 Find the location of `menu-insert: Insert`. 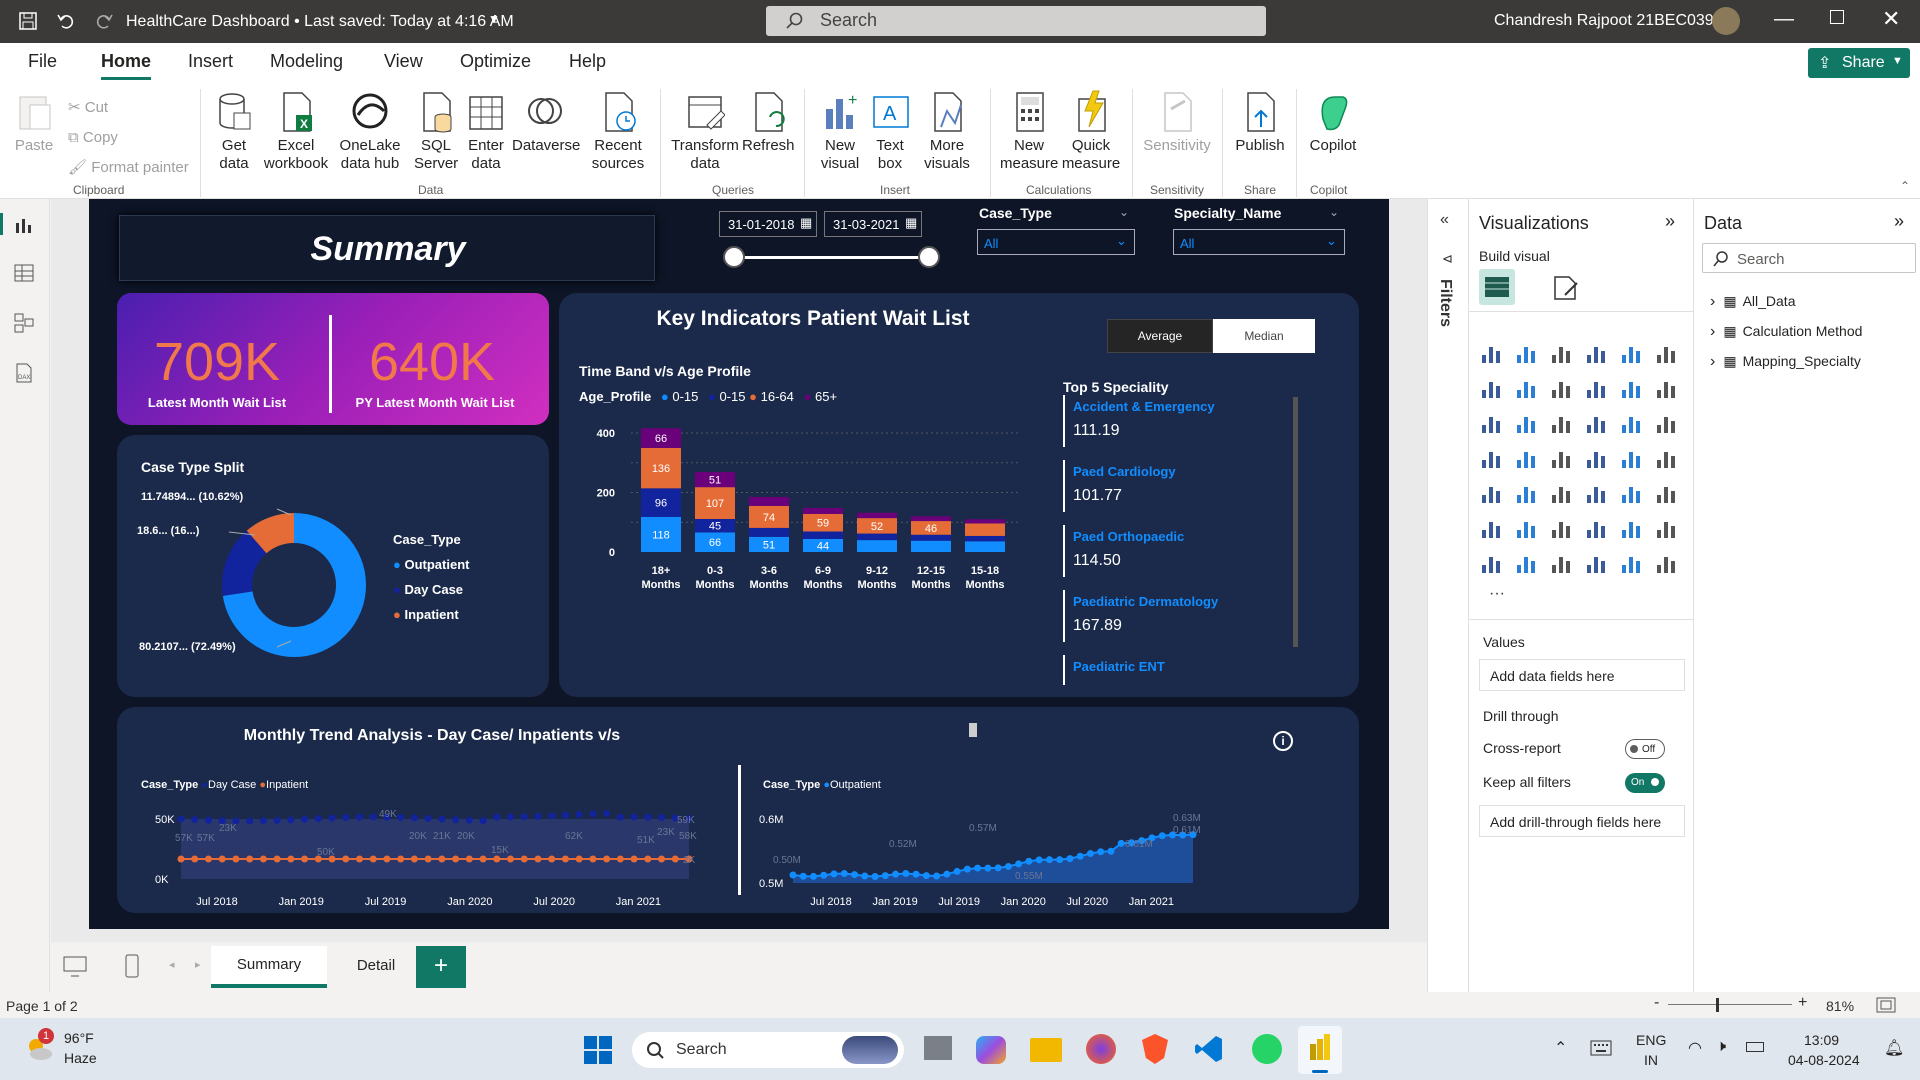

menu-insert: Insert is located at coordinates (210, 61).